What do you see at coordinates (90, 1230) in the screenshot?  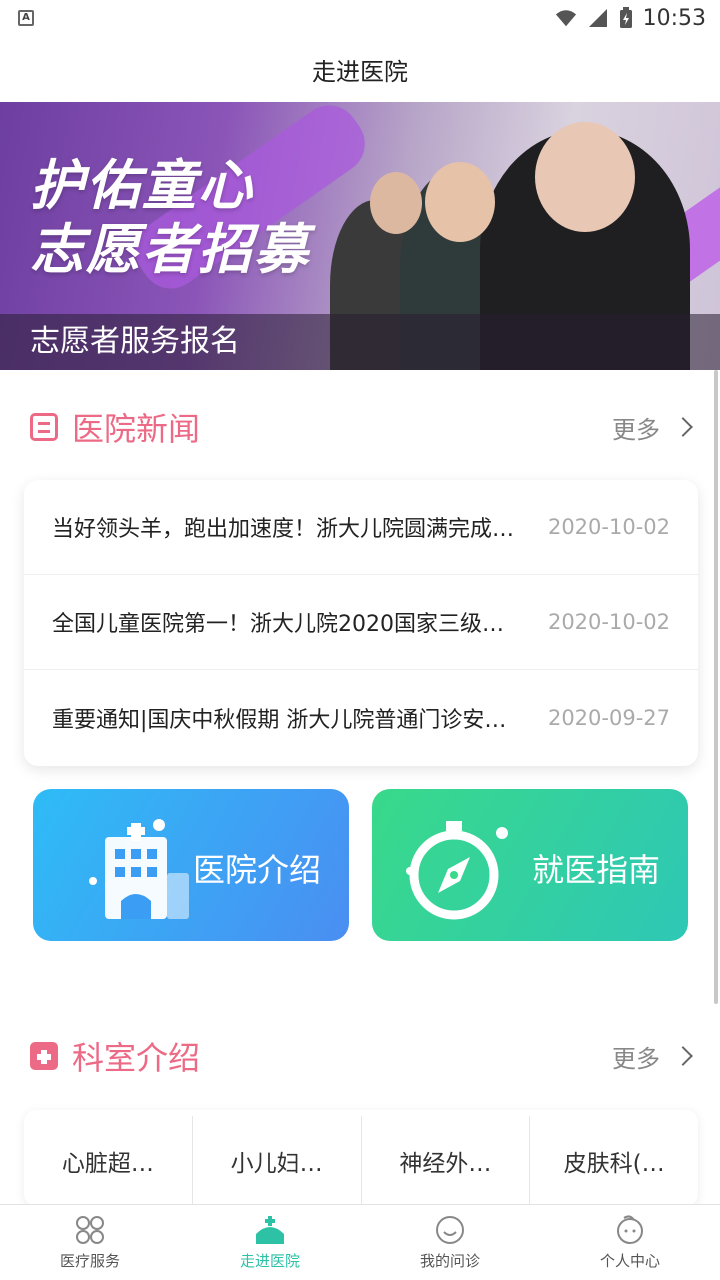 I see `grid-icon` at bounding box center [90, 1230].